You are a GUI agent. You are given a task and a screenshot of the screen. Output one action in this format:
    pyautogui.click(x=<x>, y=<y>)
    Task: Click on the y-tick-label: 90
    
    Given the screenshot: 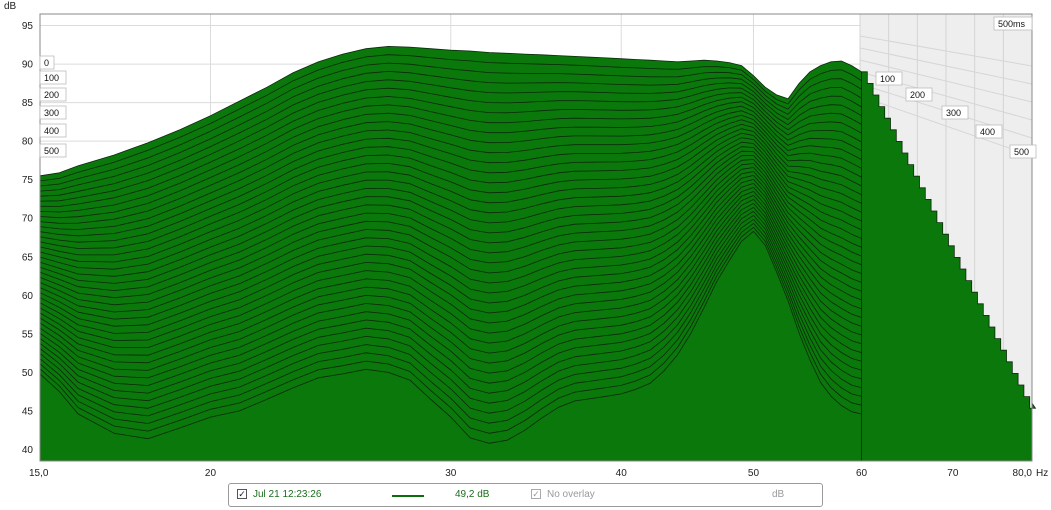 What is the action you would take?
    pyautogui.click(x=28, y=65)
    